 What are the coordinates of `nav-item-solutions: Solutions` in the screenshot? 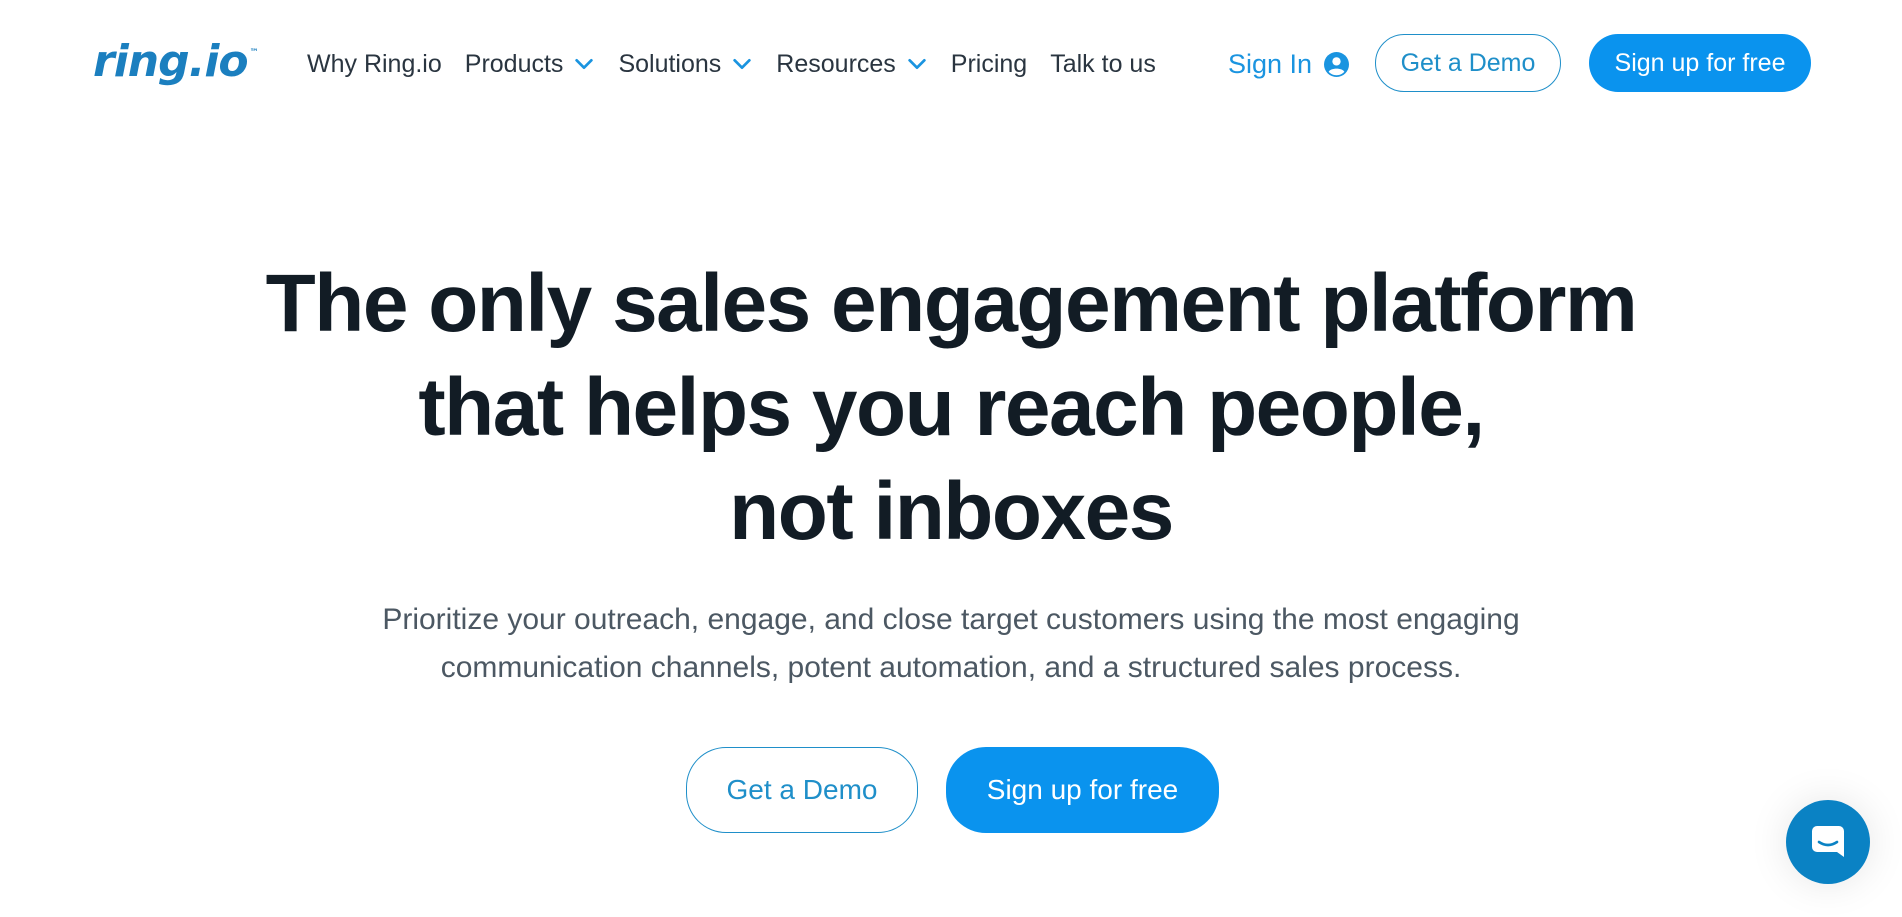 It's located at (685, 64).